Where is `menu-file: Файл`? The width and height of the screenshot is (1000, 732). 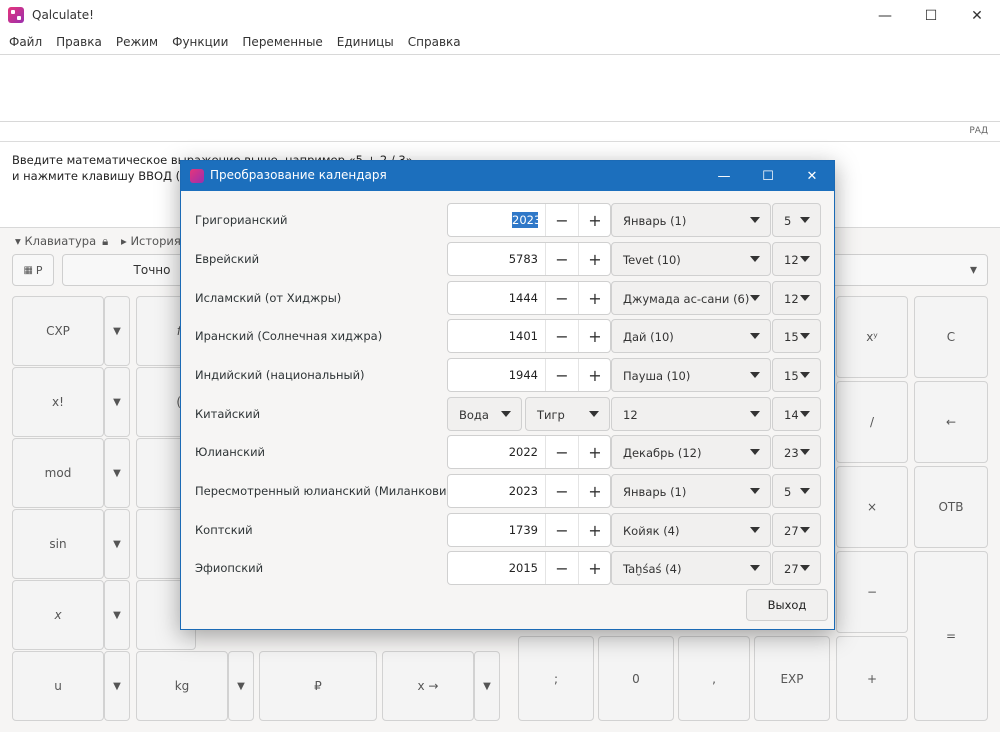 menu-file: Файл is located at coordinates (25, 43).